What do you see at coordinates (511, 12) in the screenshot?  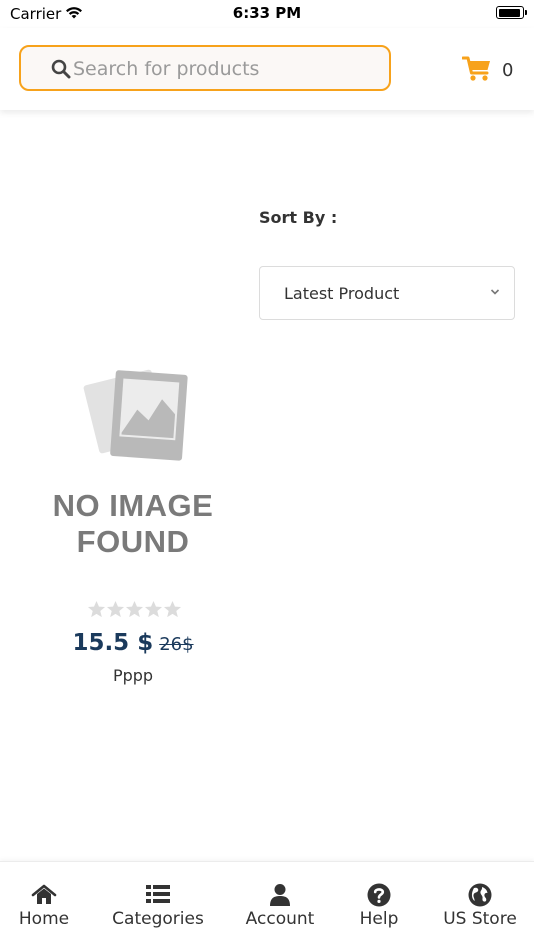 I see `battery-icon` at bounding box center [511, 12].